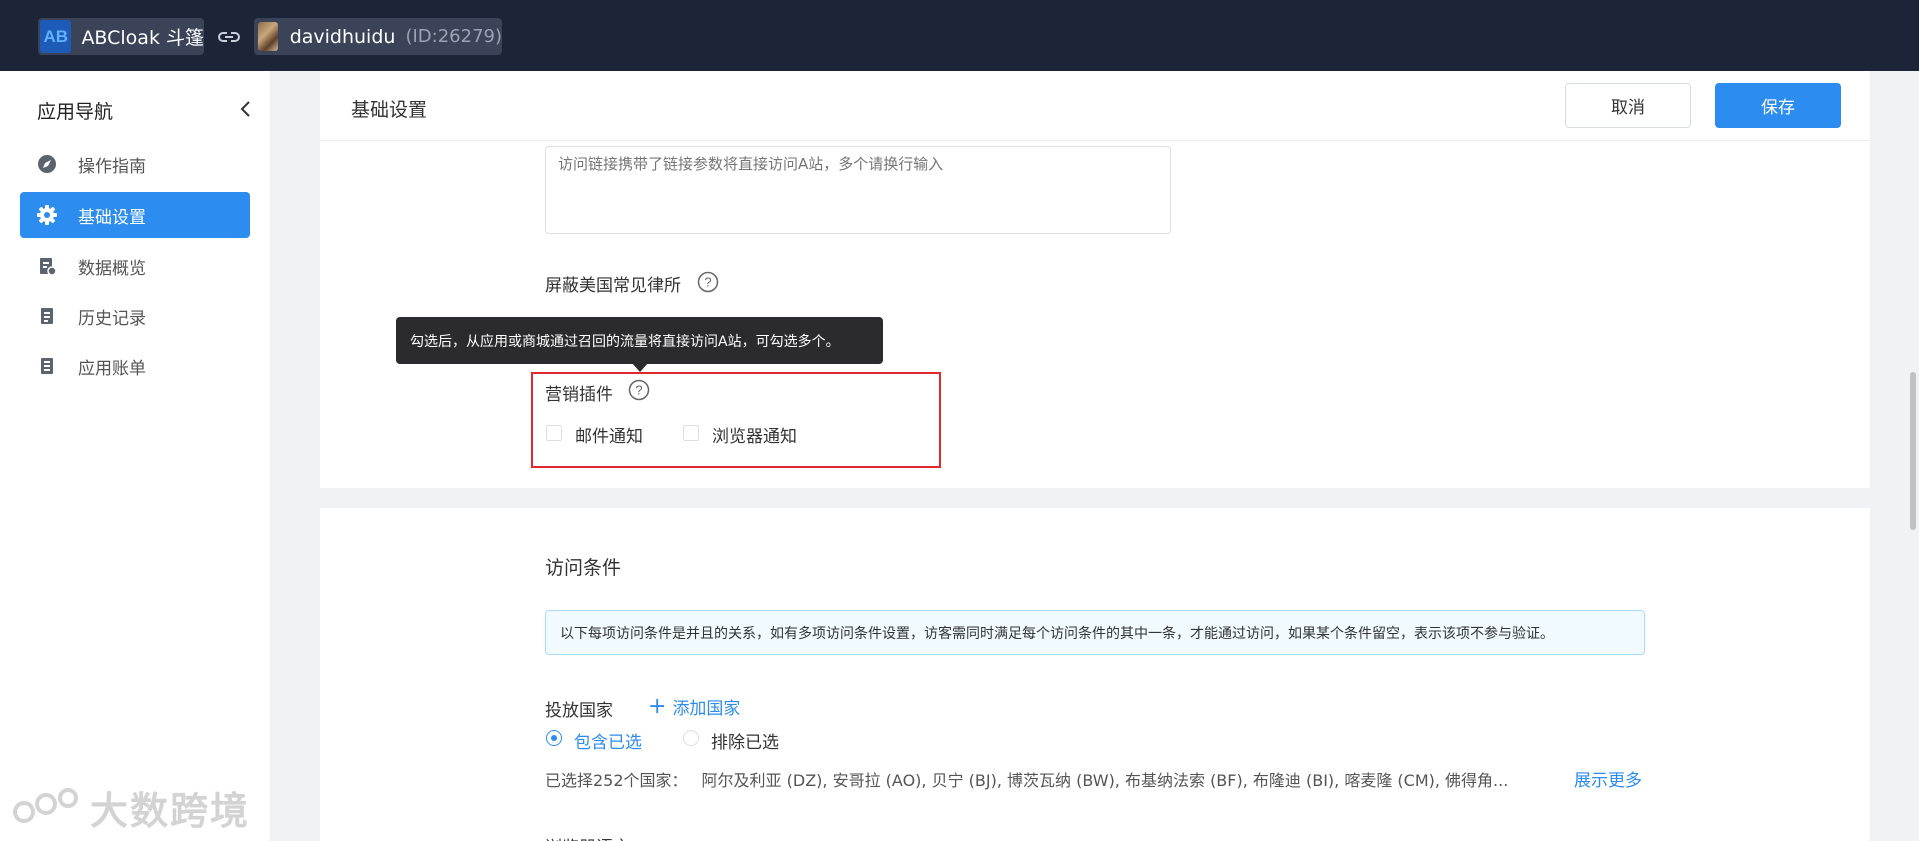 This screenshot has height=841, width=1919. I want to click on browser-notify-checkbox, so click(691, 433).